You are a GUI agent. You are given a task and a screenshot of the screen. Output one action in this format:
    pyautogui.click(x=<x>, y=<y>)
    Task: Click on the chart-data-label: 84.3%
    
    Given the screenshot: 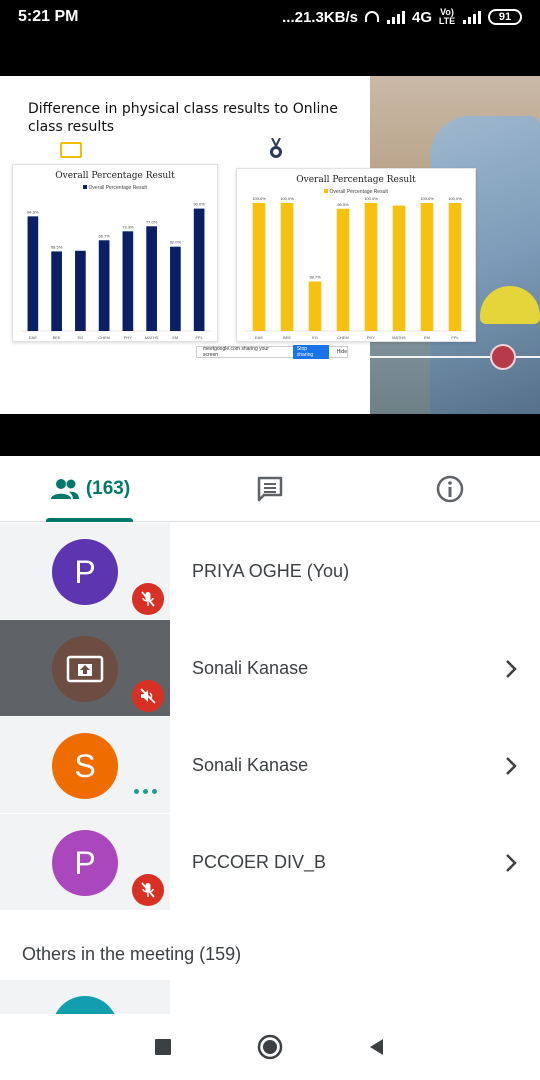 What is the action you would take?
    pyautogui.click(x=33, y=211)
    